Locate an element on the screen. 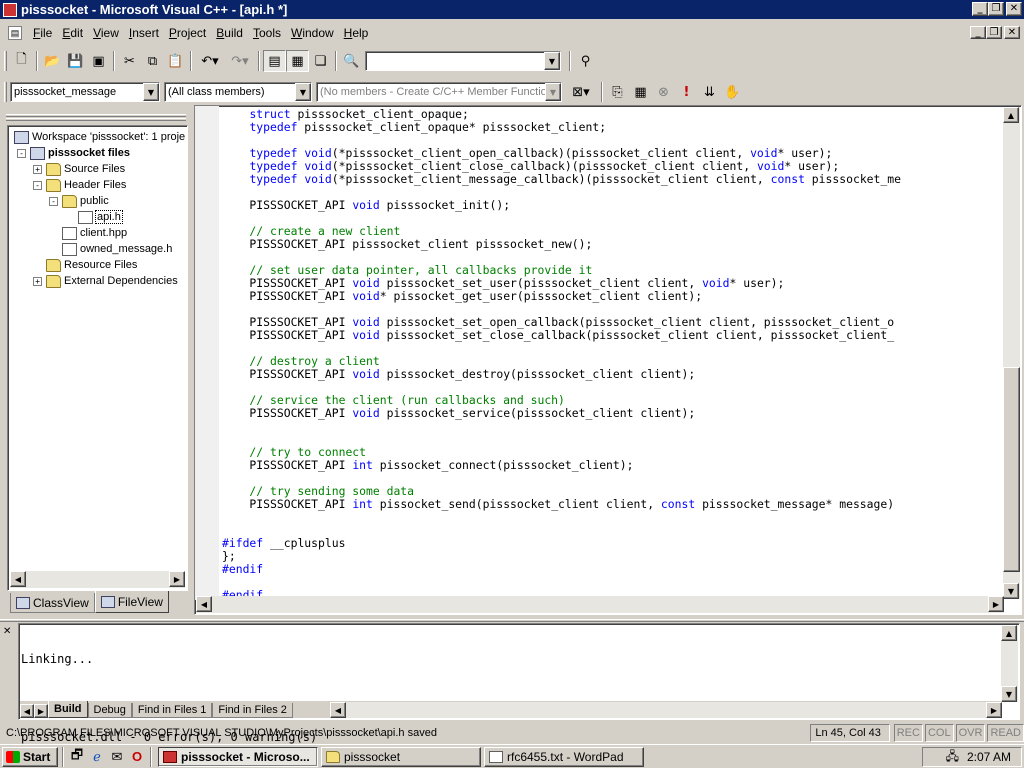 The width and height of the screenshot is (1024, 768). find-in-files-icon: 🔍 is located at coordinates (351, 61).